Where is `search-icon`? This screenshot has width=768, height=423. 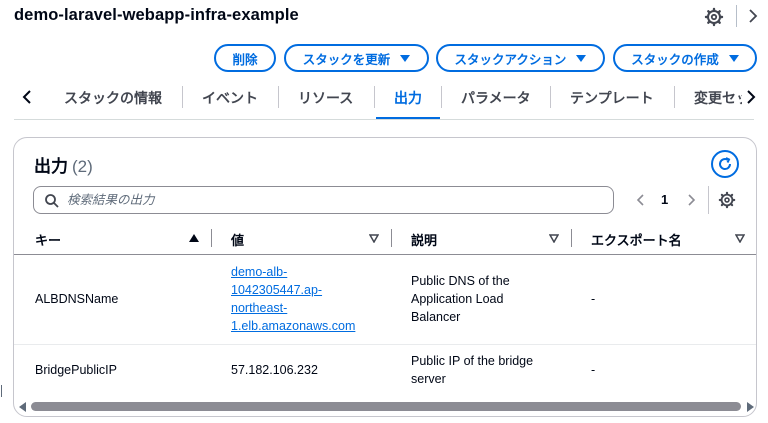
search-icon is located at coordinates (52, 201).